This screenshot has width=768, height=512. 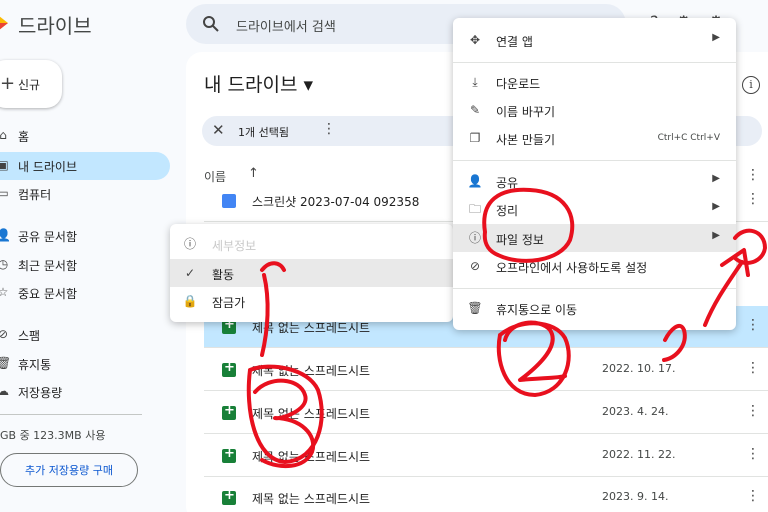 I want to click on submenu-item-activity: ✓ 활동, so click(x=311, y=273).